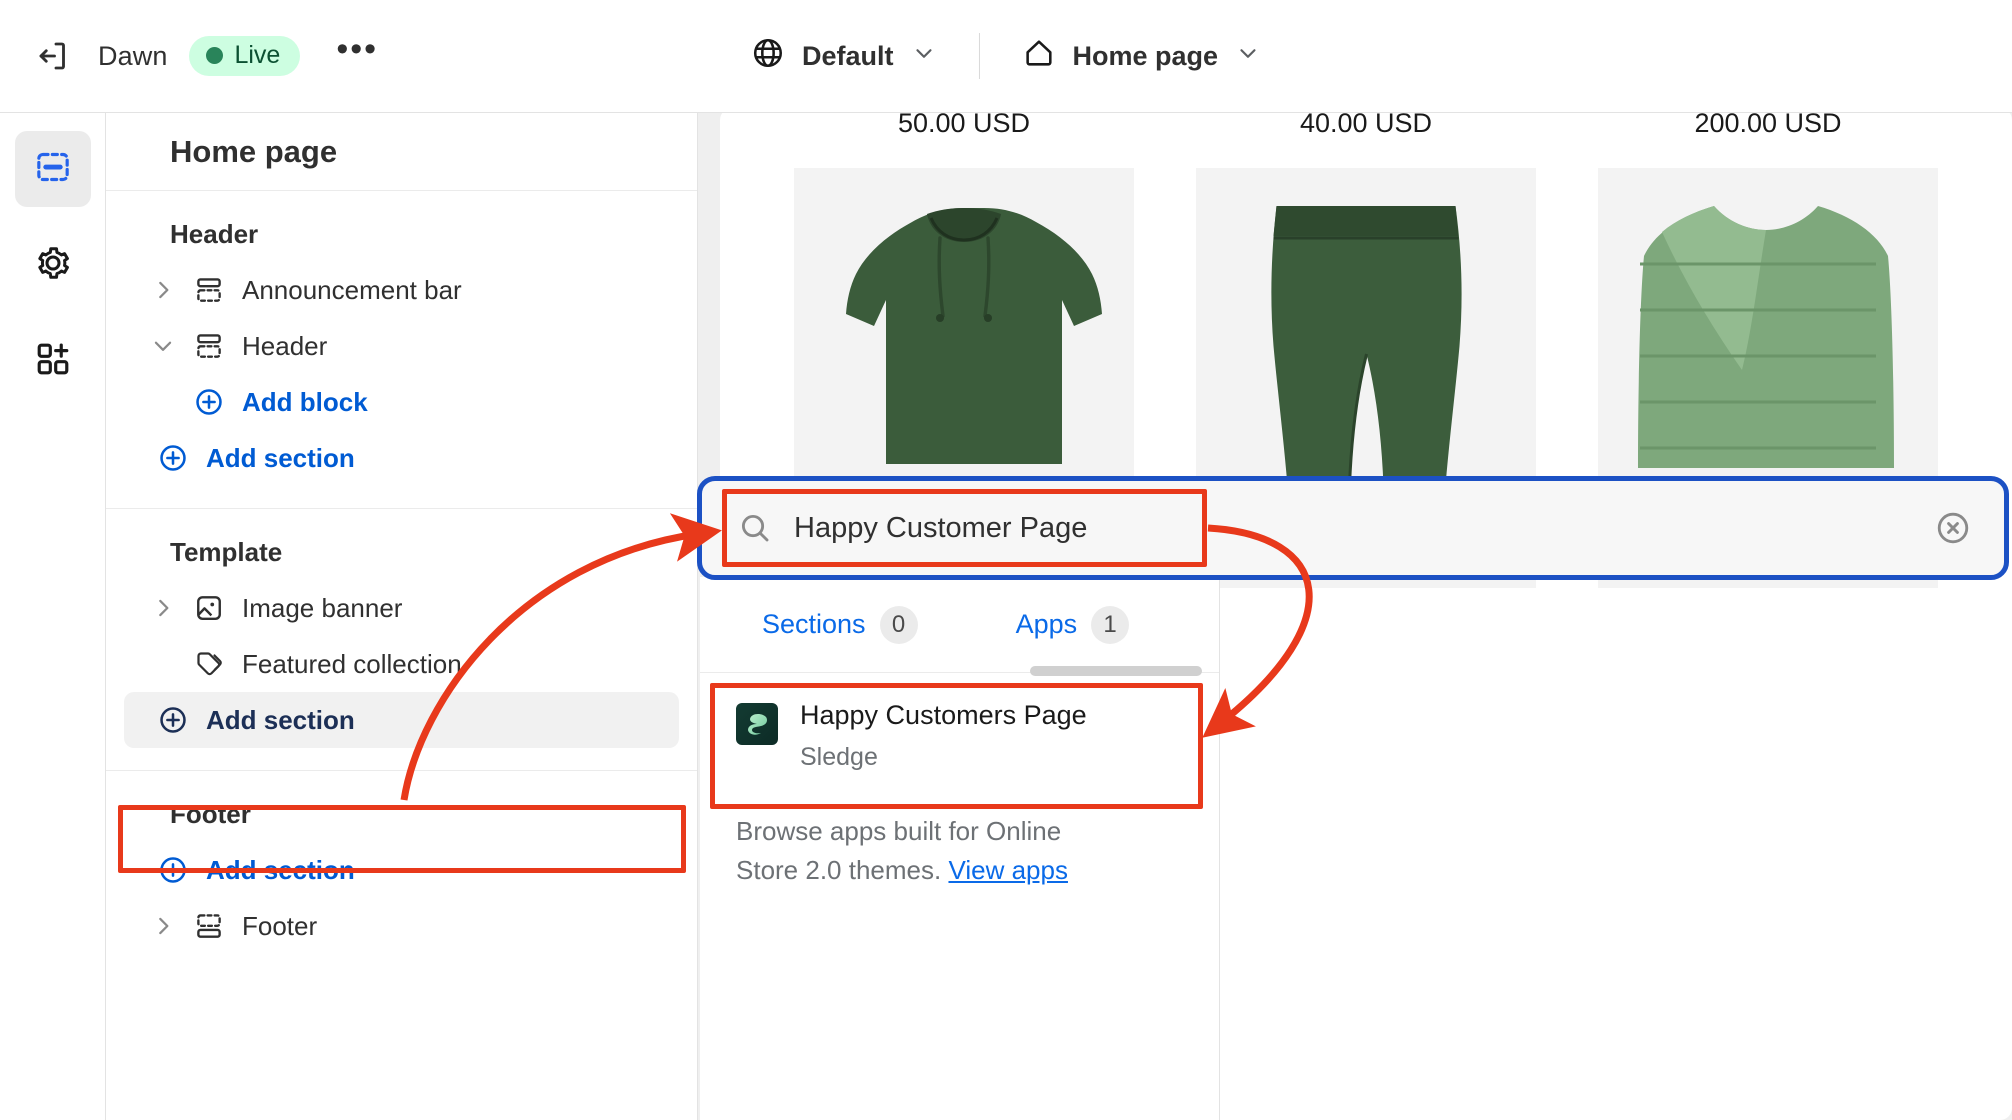  I want to click on app-result-subtitle: Sledge, so click(839, 756).